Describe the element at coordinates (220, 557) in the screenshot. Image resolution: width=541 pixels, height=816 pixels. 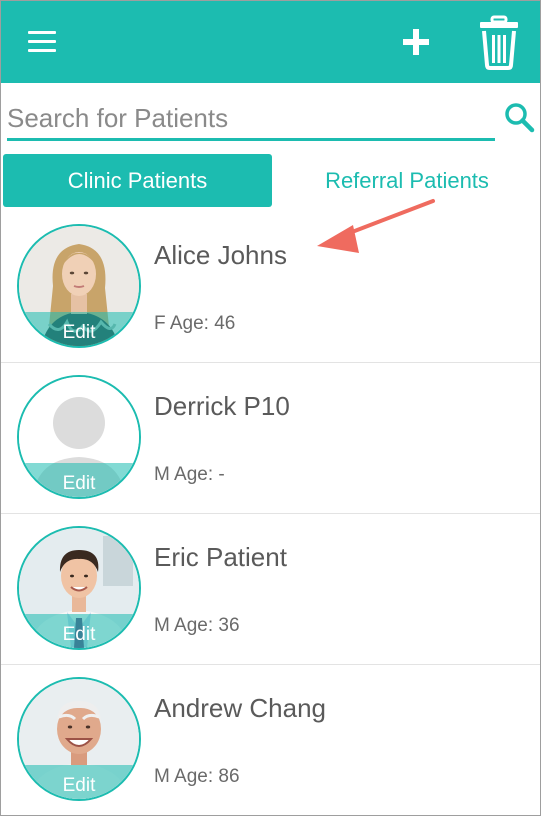
I see `patient-name: Eric Patient` at that location.